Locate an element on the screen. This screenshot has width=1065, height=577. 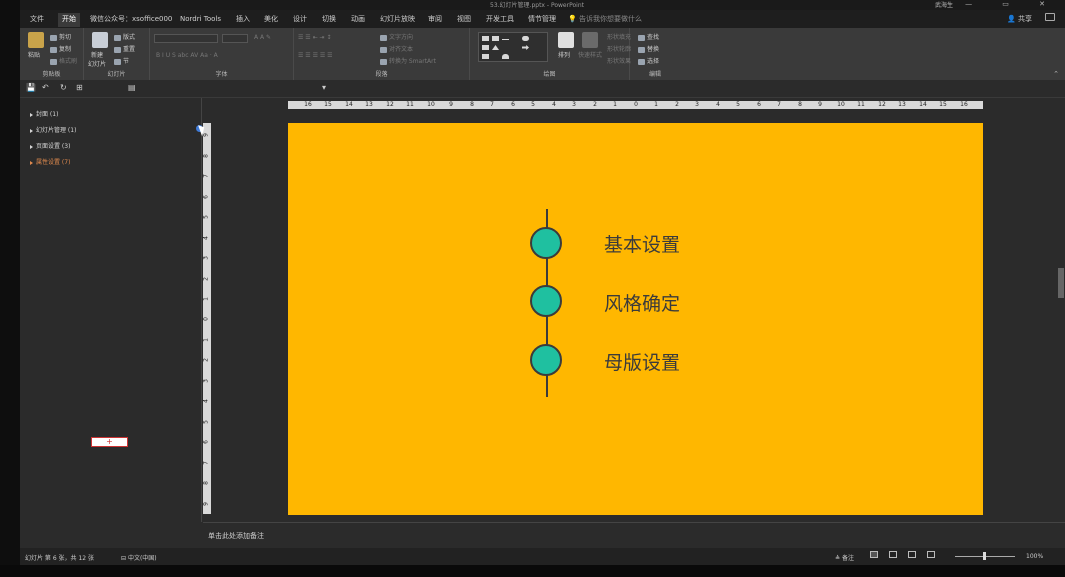
paste-button: 粘贴 is located at coordinates (34, 54).